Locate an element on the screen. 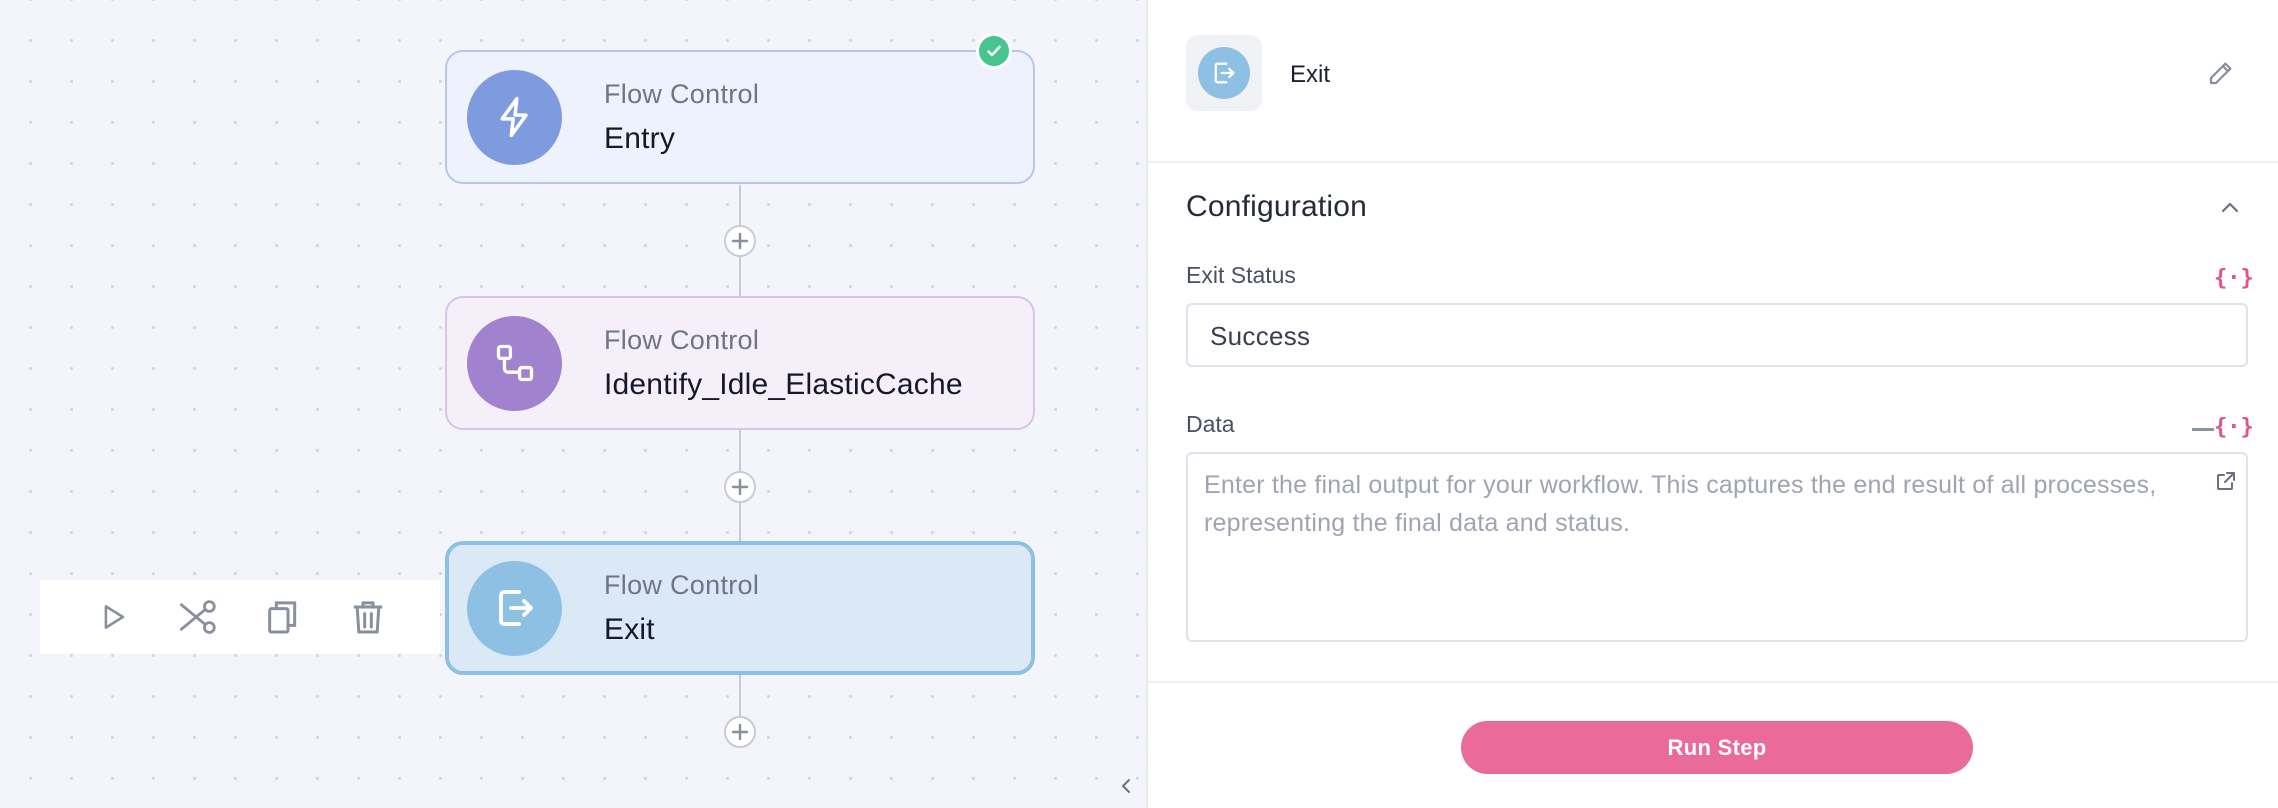 Image resolution: width=2278 pixels, height=808 pixels. collapse-section-button is located at coordinates (2230, 210).